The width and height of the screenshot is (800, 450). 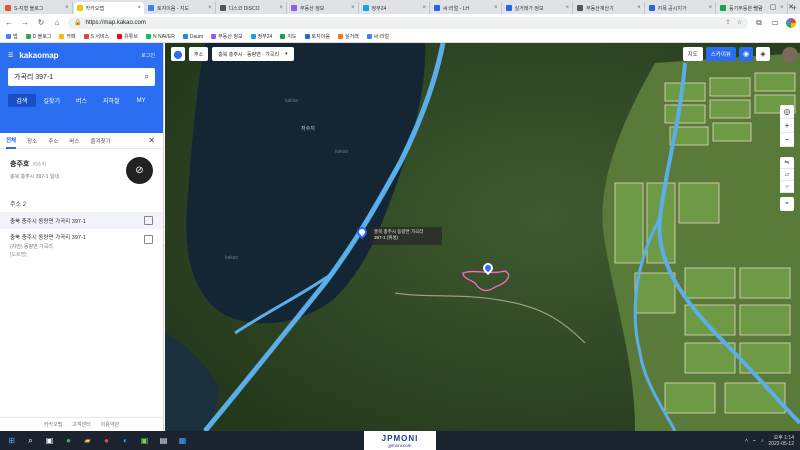 What do you see at coordinates (227, 36) in the screenshot?
I see `bookmark-item: 부동산 정보` at bounding box center [227, 36].